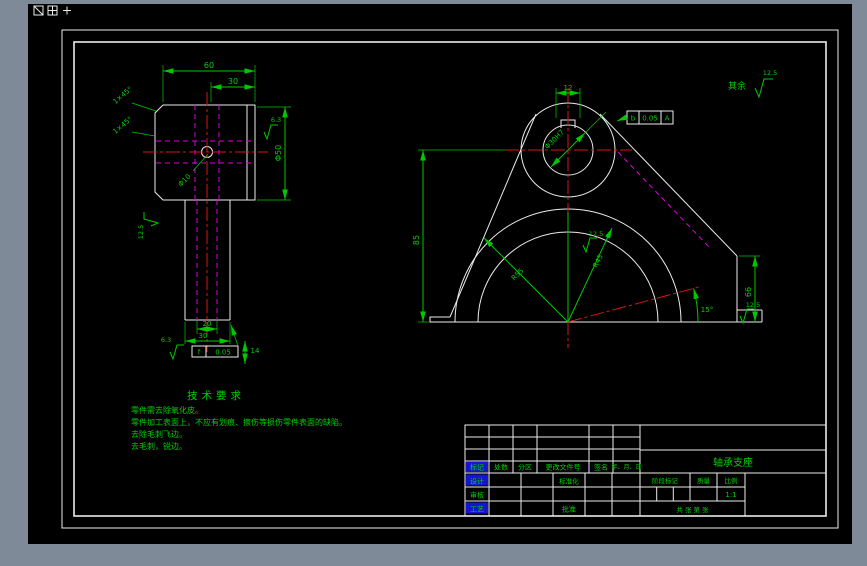 Image resolution: width=867 pixels, height=566 pixels. Describe the element at coordinates (596, 234) in the screenshot. I see `rough-arch-value: 12.5` at that location.